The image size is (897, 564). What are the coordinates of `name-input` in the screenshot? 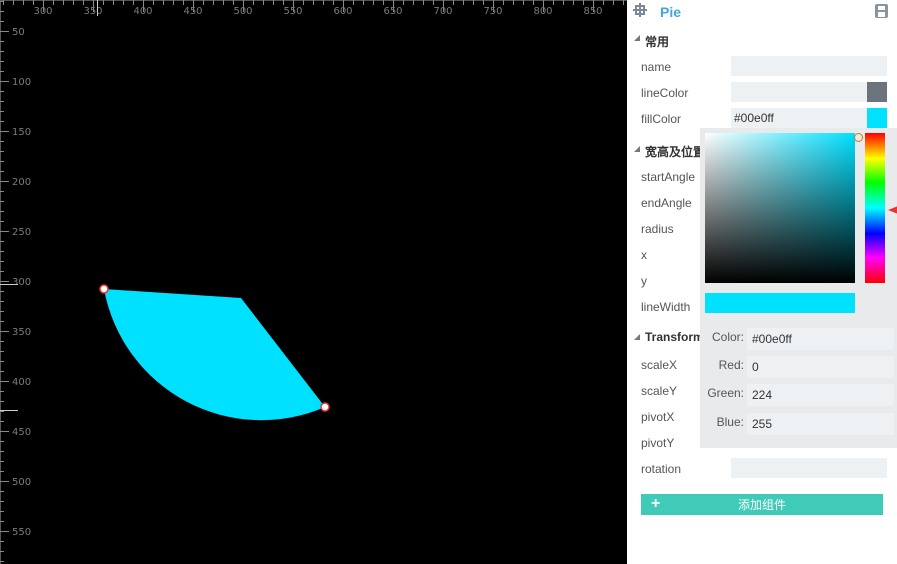 It's located at (809, 66).